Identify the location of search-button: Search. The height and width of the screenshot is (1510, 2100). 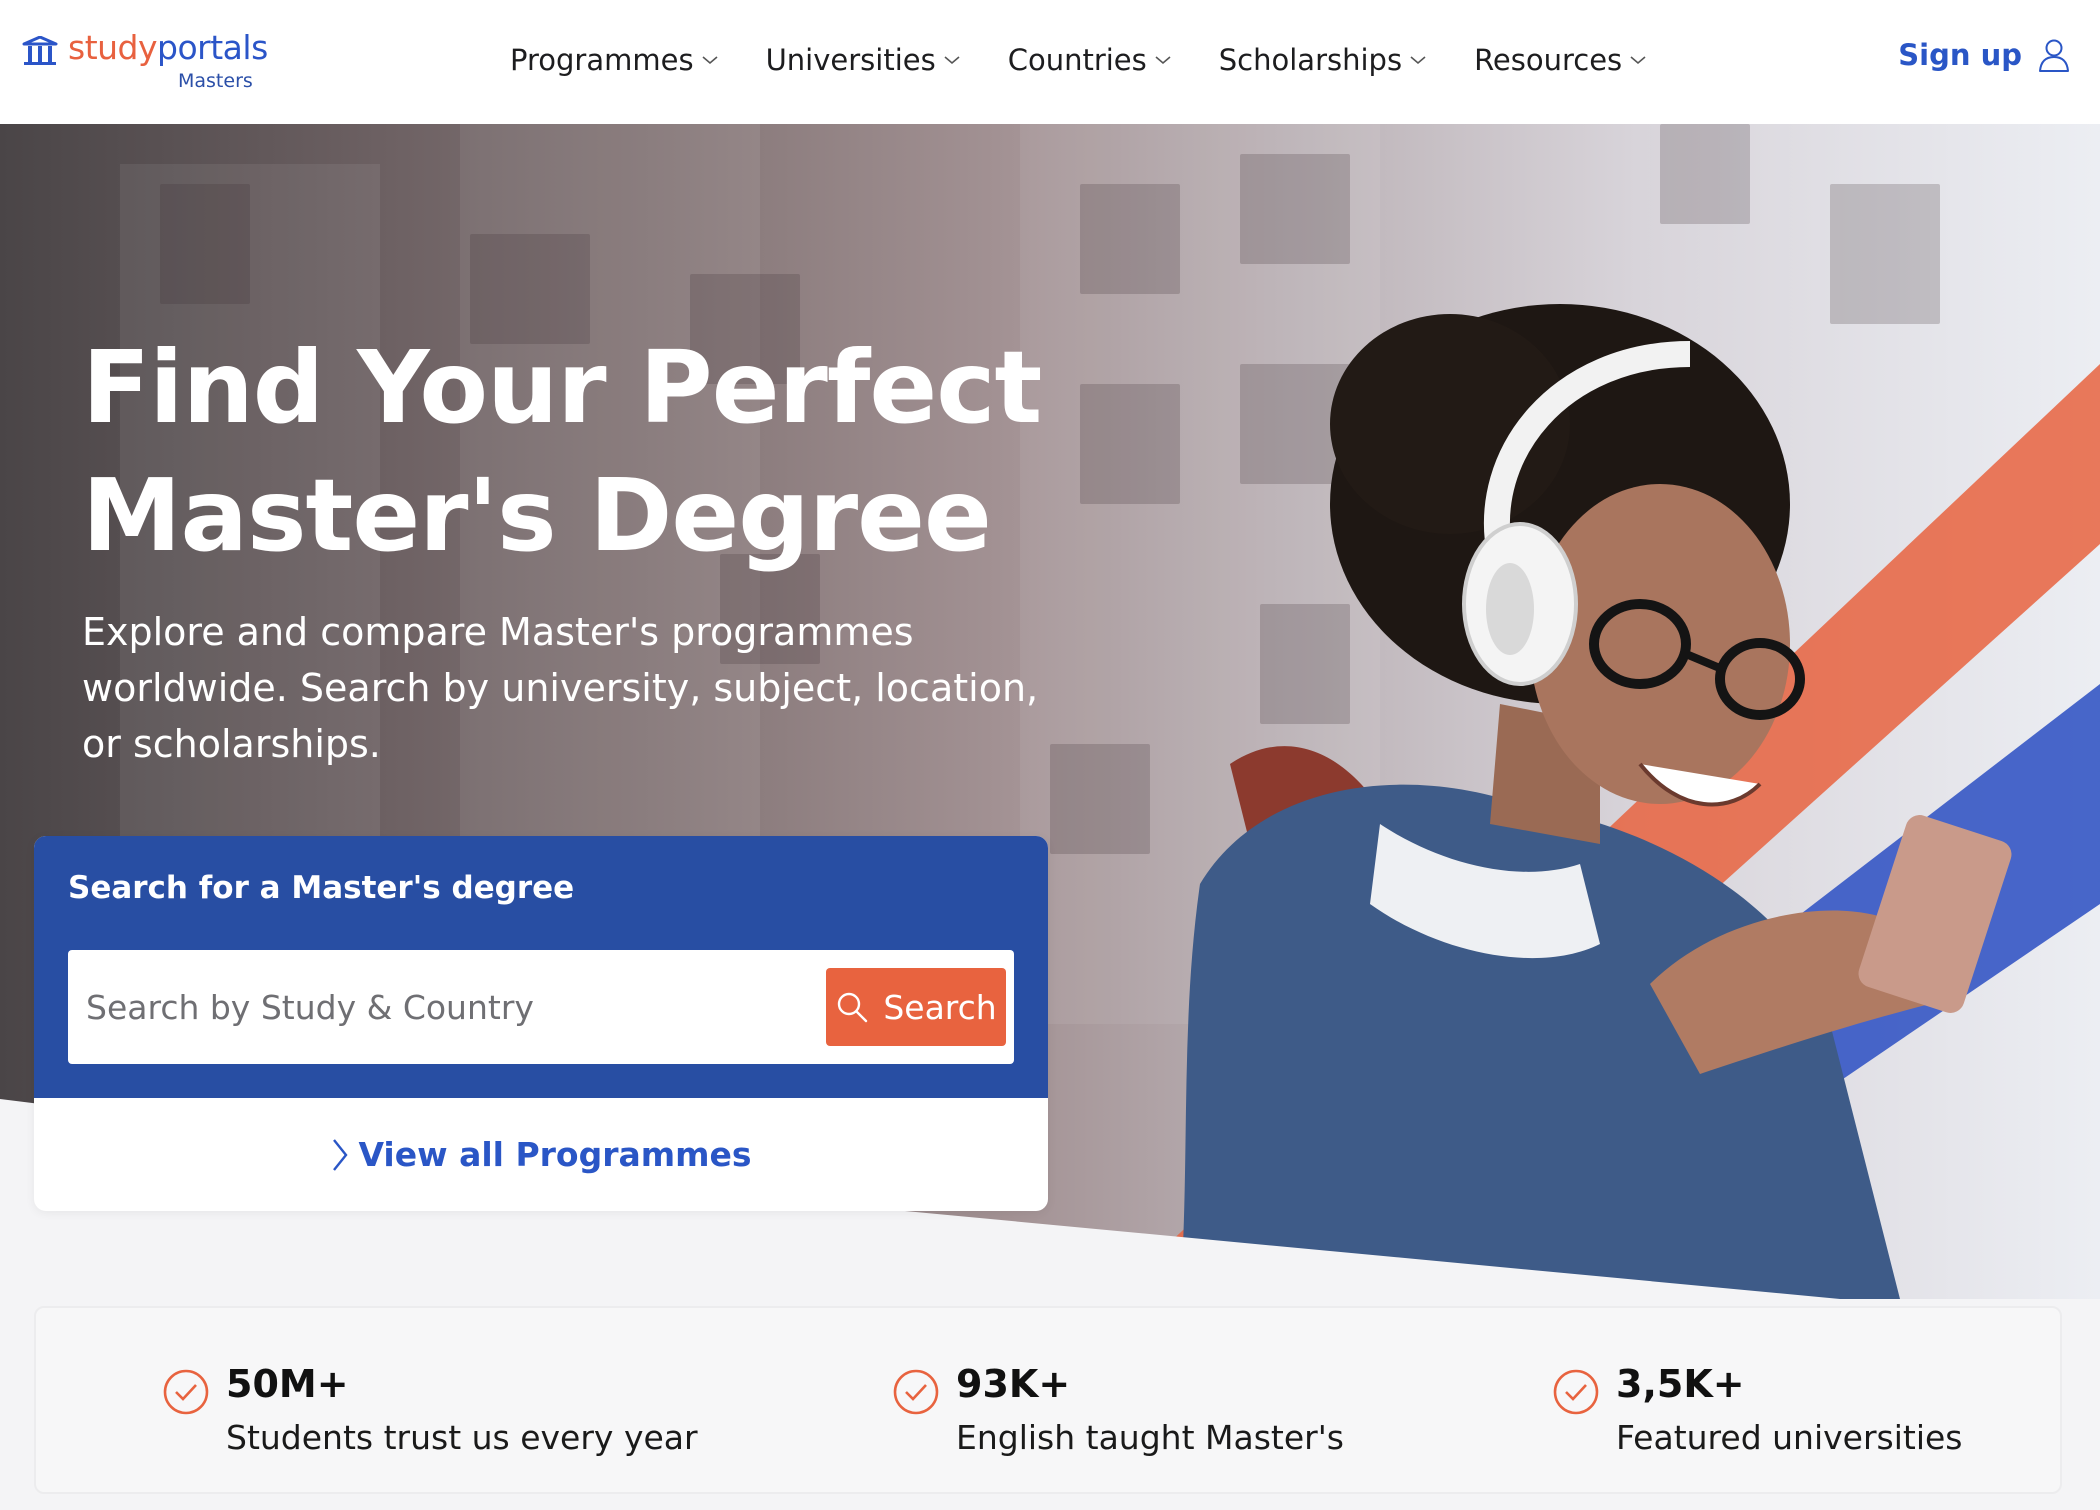
(916, 1007).